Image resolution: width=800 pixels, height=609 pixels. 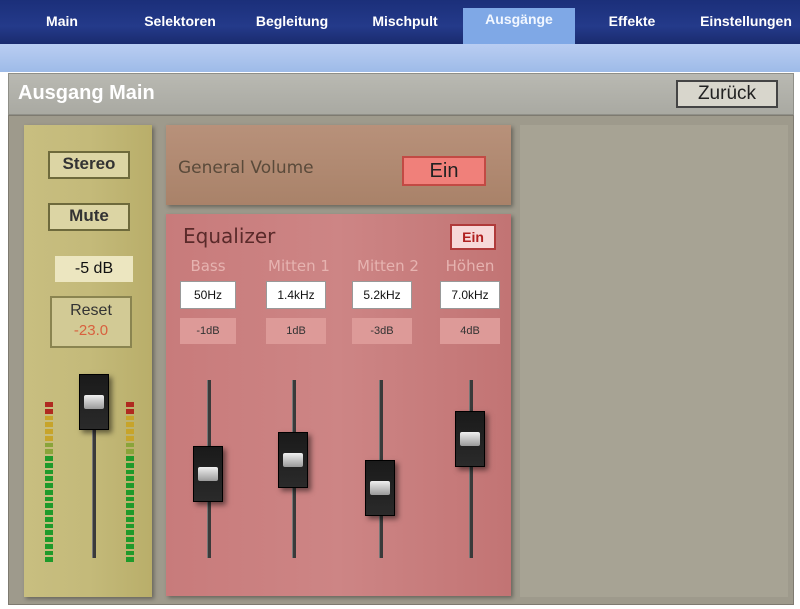 What do you see at coordinates (229, 236) in the screenshot?
I see `equalizer-title: Equalizer` at bounding box center [229, 236].